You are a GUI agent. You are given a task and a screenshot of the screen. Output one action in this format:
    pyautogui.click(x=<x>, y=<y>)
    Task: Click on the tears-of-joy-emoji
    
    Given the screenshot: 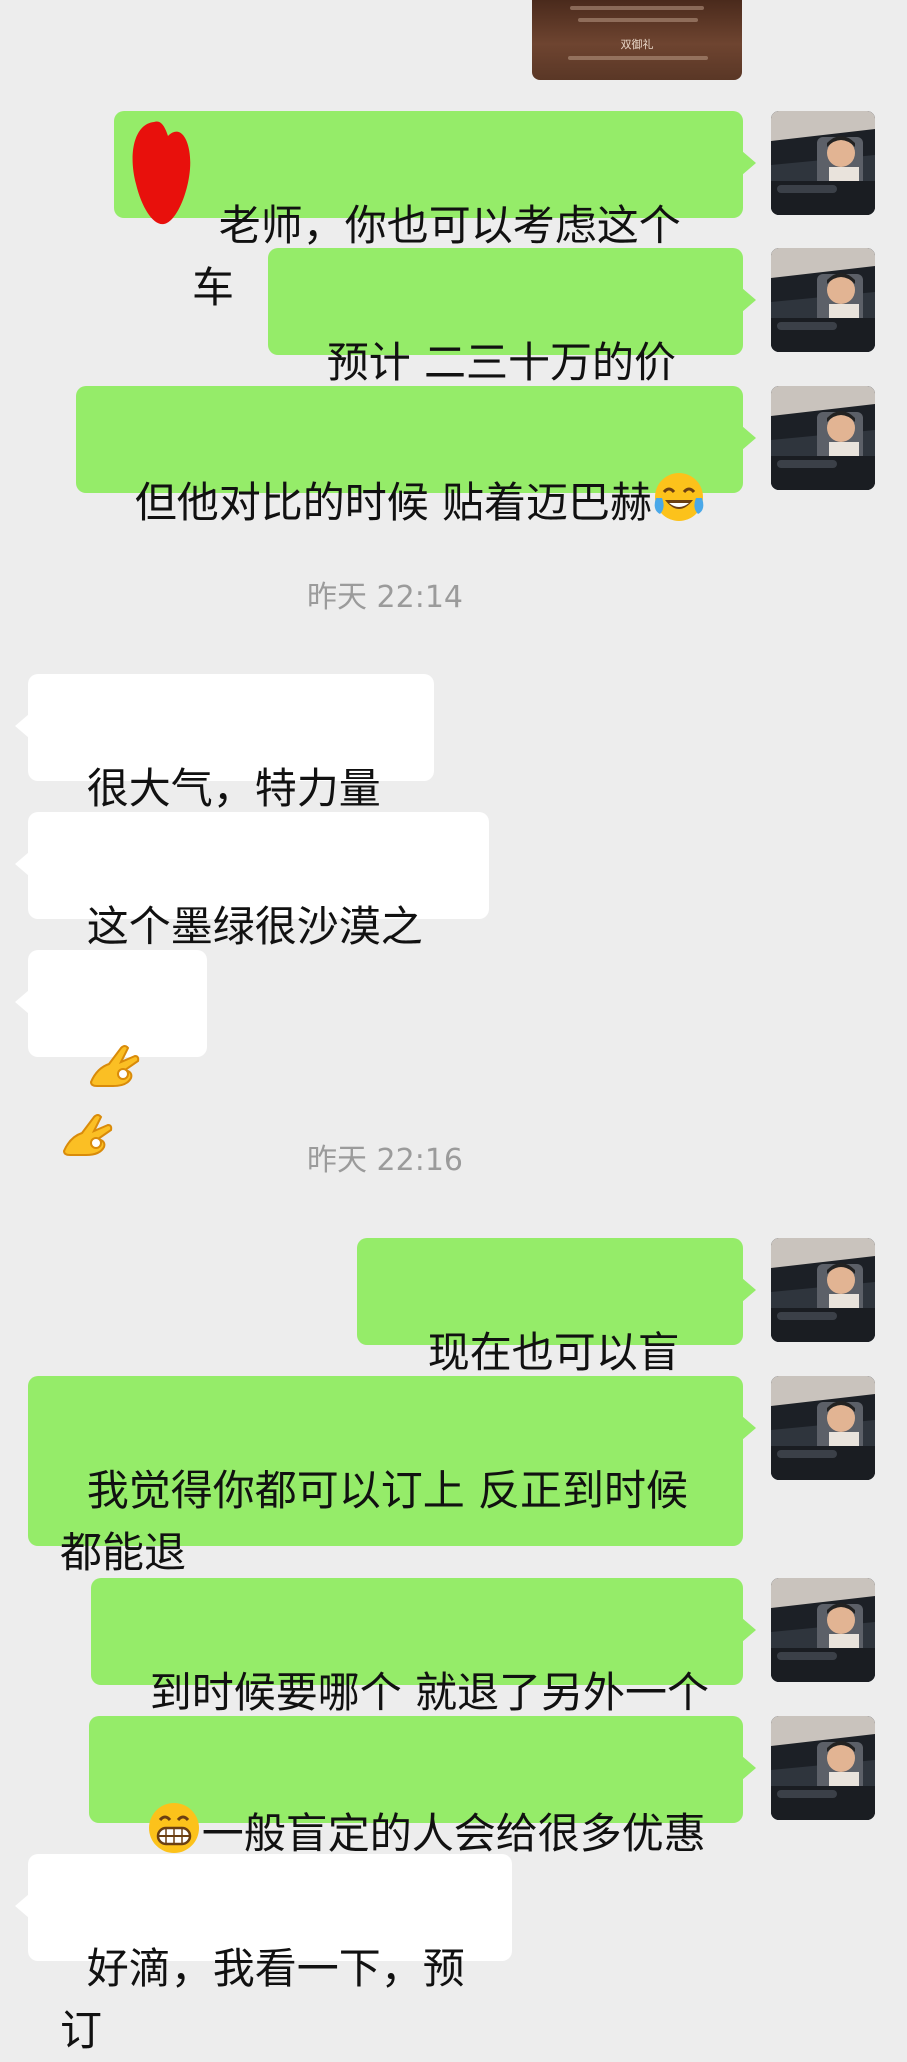 What is the action you would take?
    pyautogui.click(x=679, y=505)
    